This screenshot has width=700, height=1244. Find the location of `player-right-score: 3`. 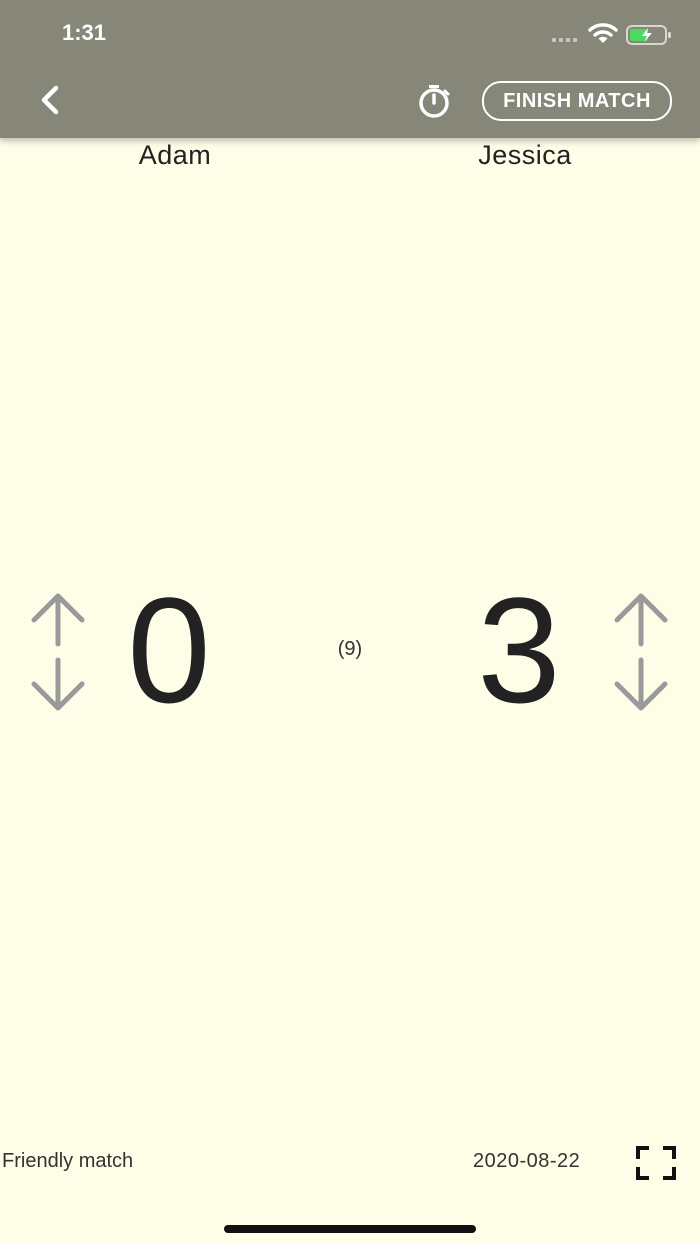

player-right-score: 3 is located at coordinates (519, 650).